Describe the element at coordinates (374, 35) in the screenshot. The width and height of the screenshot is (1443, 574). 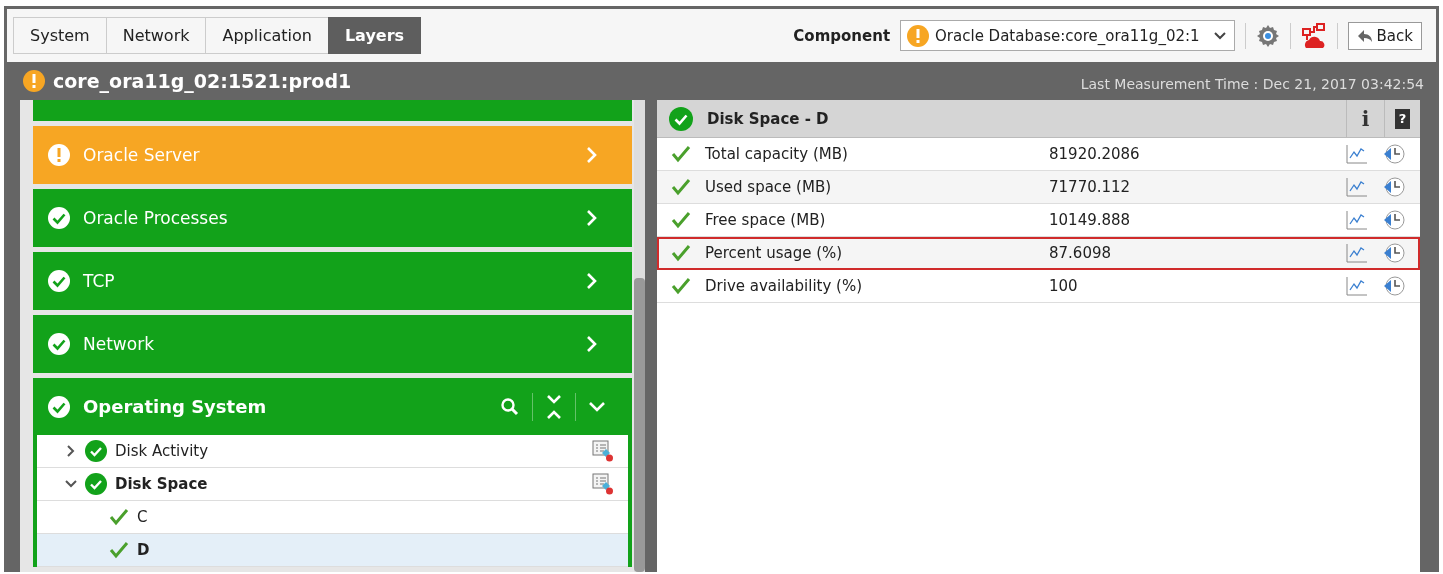
I see `tab: Layers` at that location.